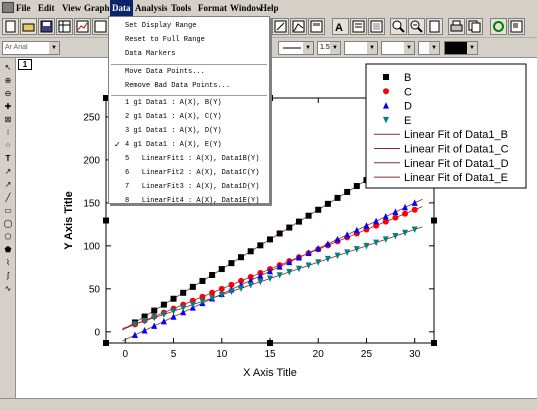 The width and height of the screenshot is (537, 410). What do you see at coordinates (456, 150) in the screenshot?
I see `legend-label: Linear Fit of Data1_C` at bounding box center [456, 150].